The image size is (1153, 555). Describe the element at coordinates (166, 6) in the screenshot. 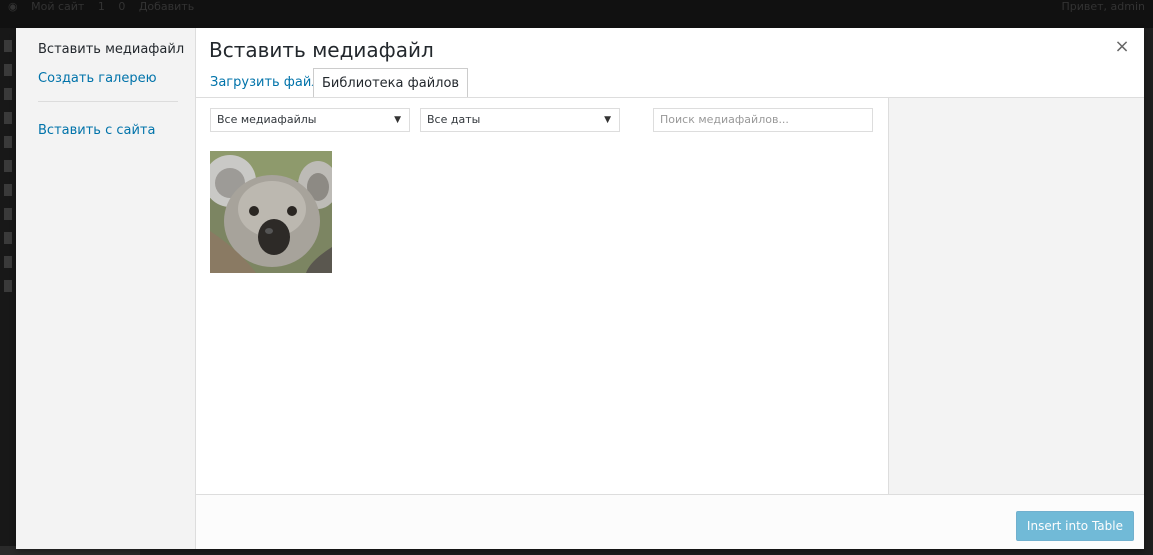

I see `admin-bar-add-new: Добавить` at that location.